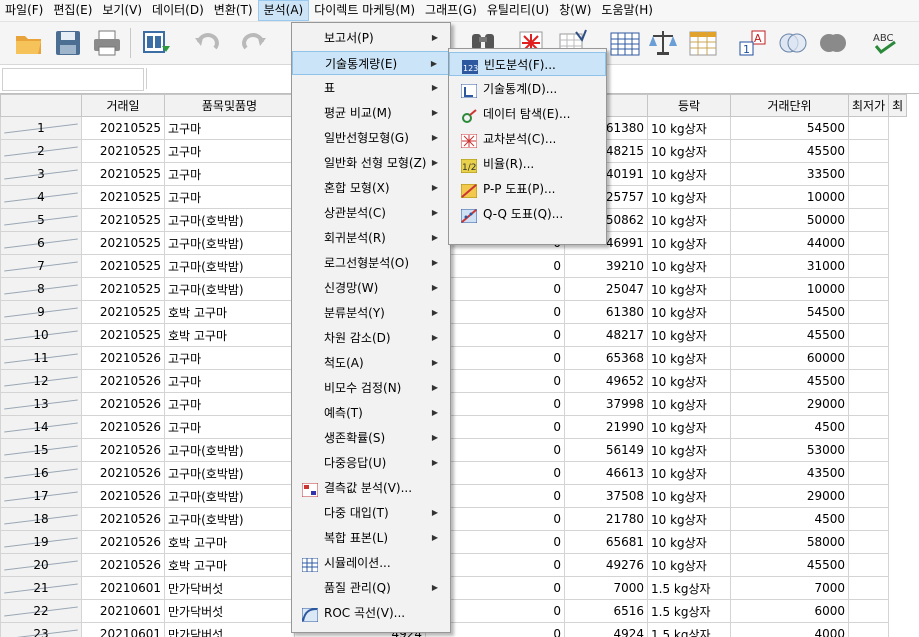  Describe the element at coordinates (72, 10) in the screenshot. I see `menubar-item: 편집(E)` at that location.